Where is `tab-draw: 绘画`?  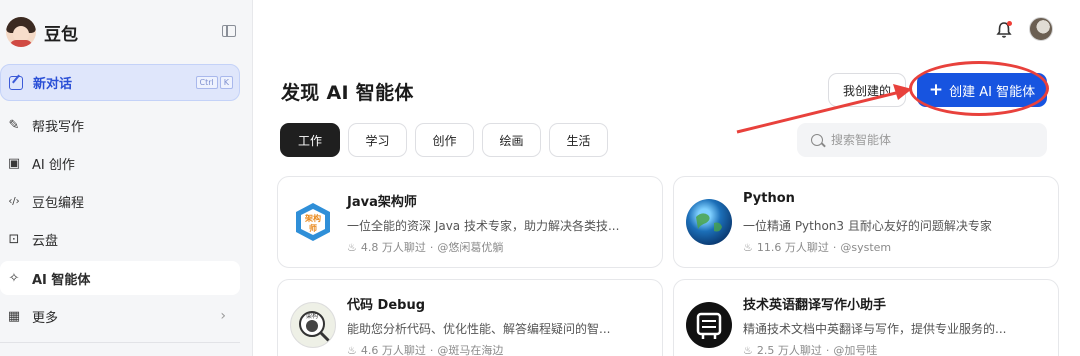
tab-draw: 绘画 is located at coordinates (511, 140).